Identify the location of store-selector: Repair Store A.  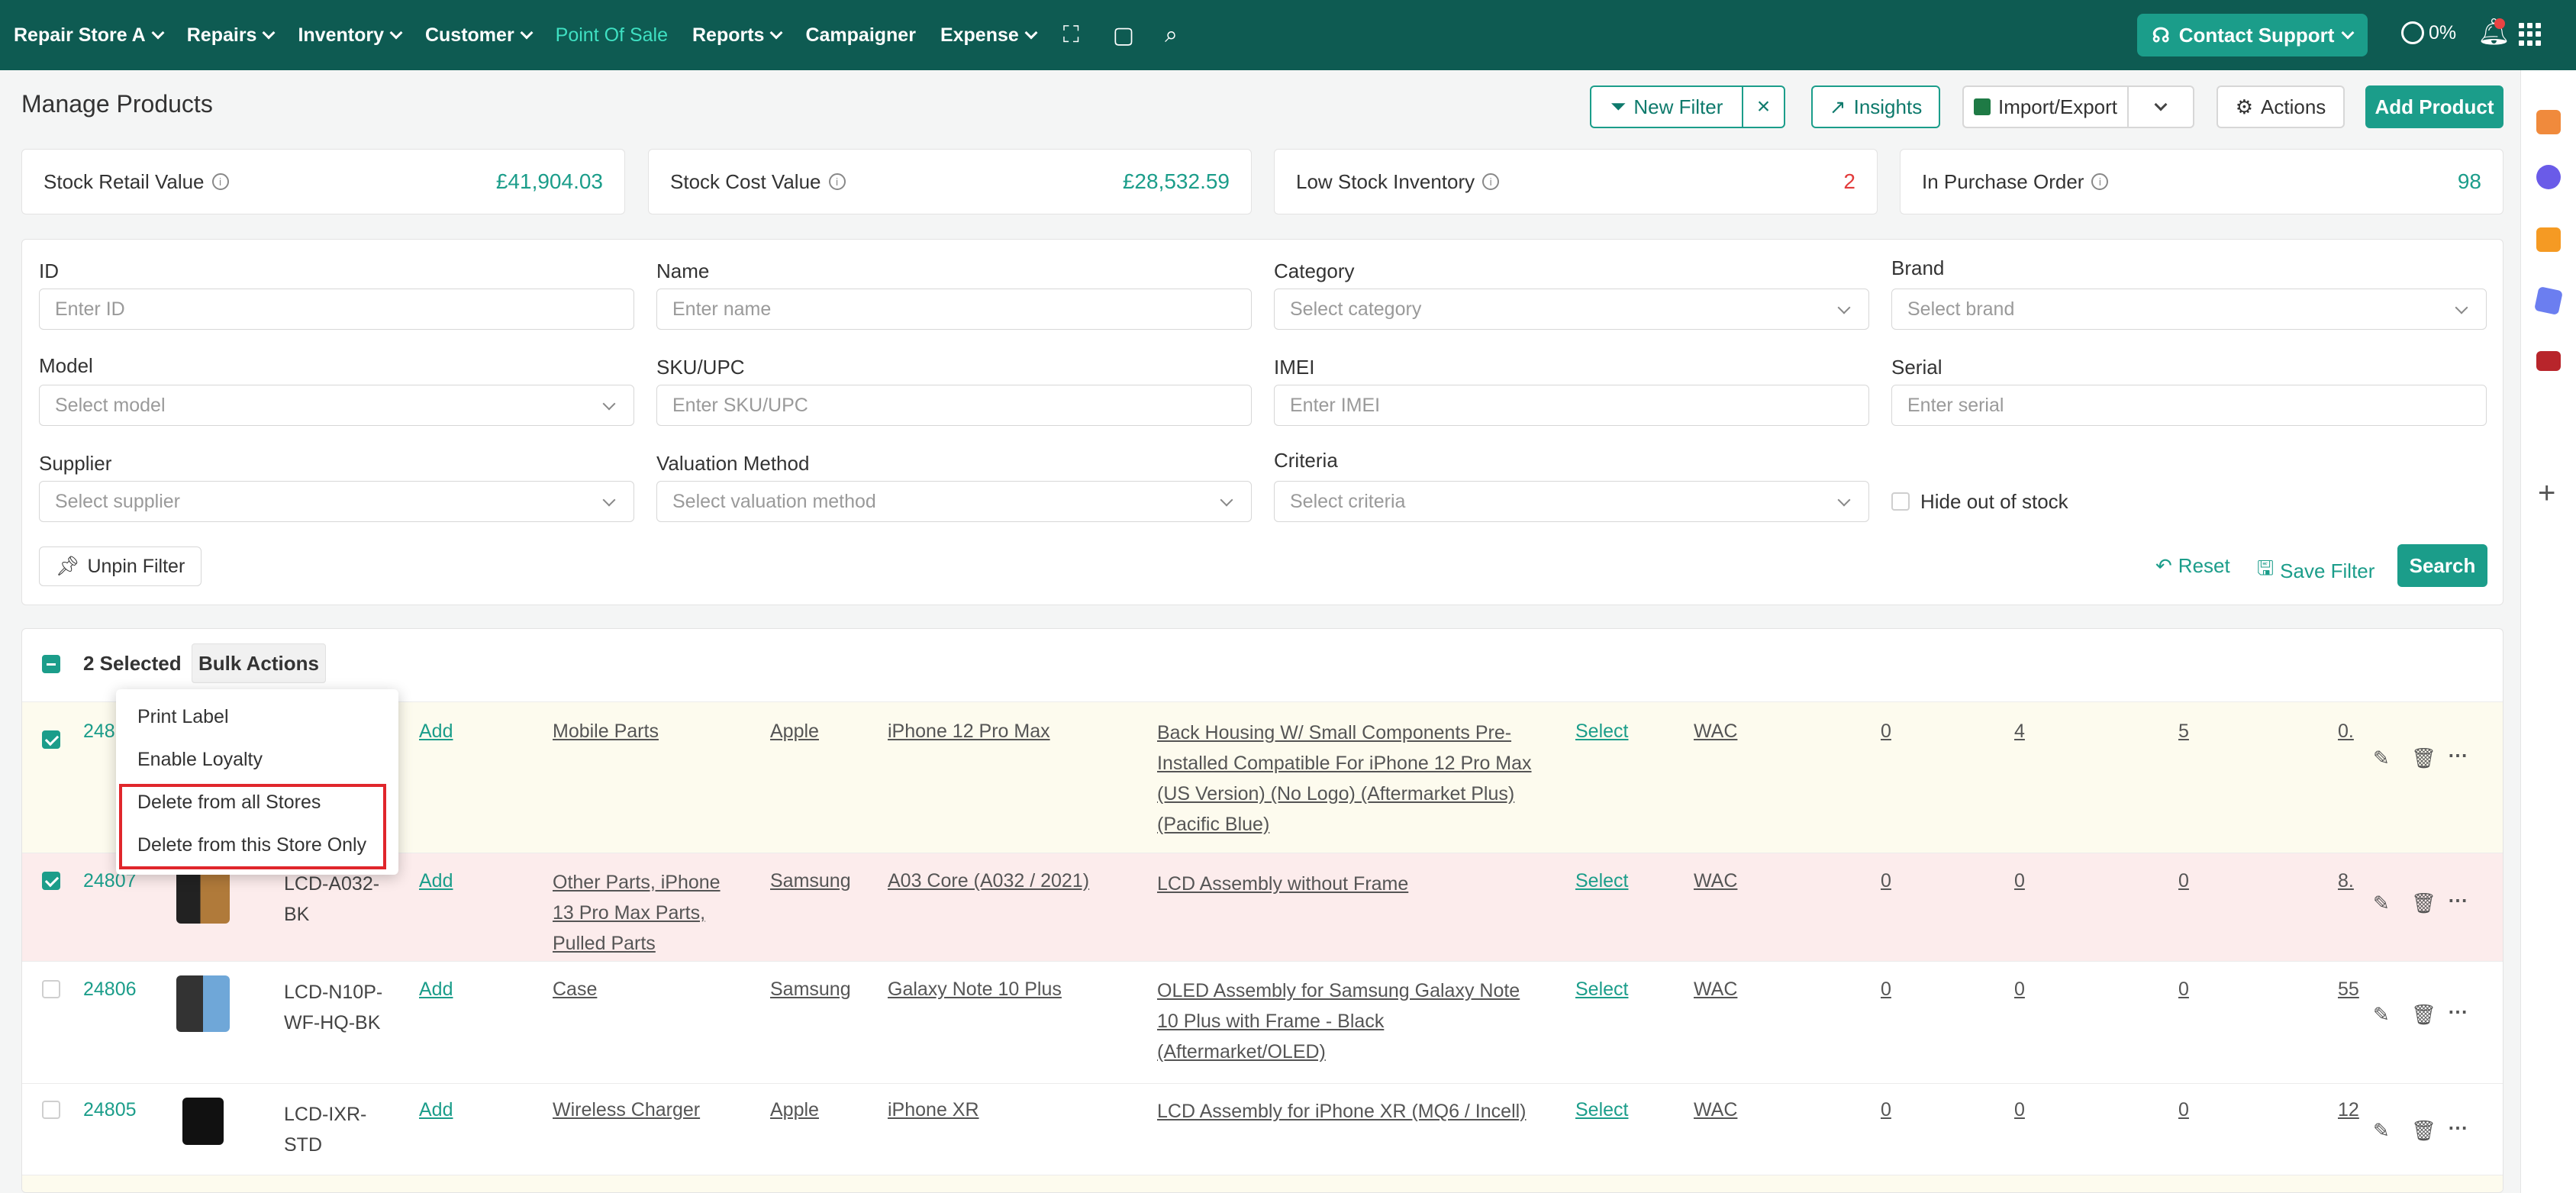
(90, 35).